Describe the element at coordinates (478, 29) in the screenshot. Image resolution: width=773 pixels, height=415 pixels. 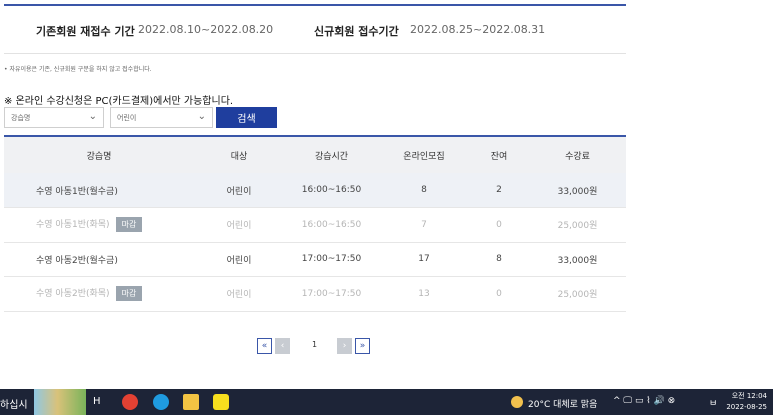
I see `new-period-value: 2022.08.25~2022.08.31` at that location.